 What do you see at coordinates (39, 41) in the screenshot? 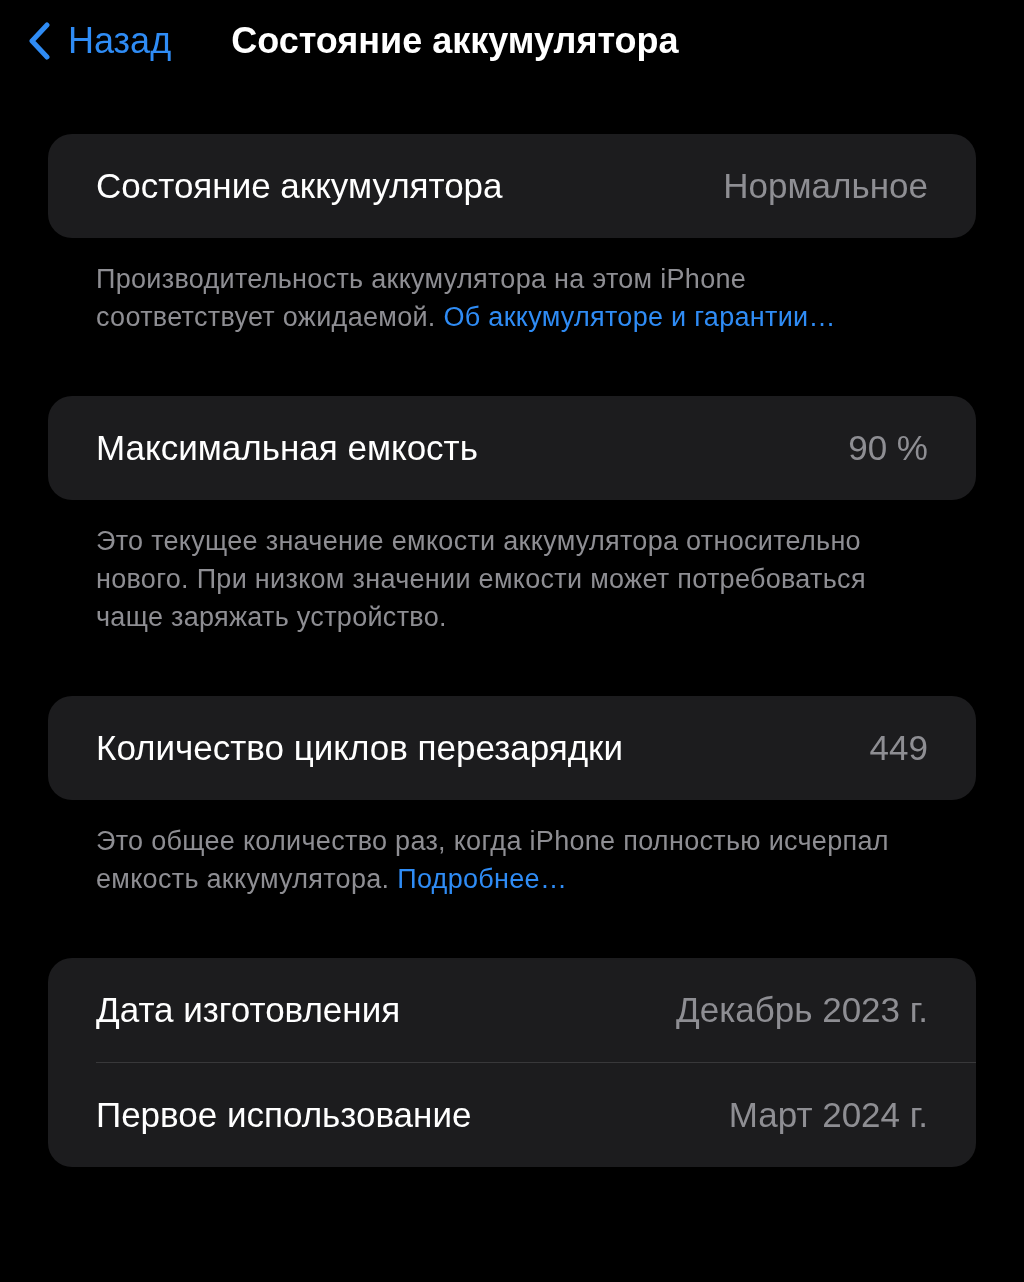
I see `chevron-left-icon` at bounding box center [39, 41].